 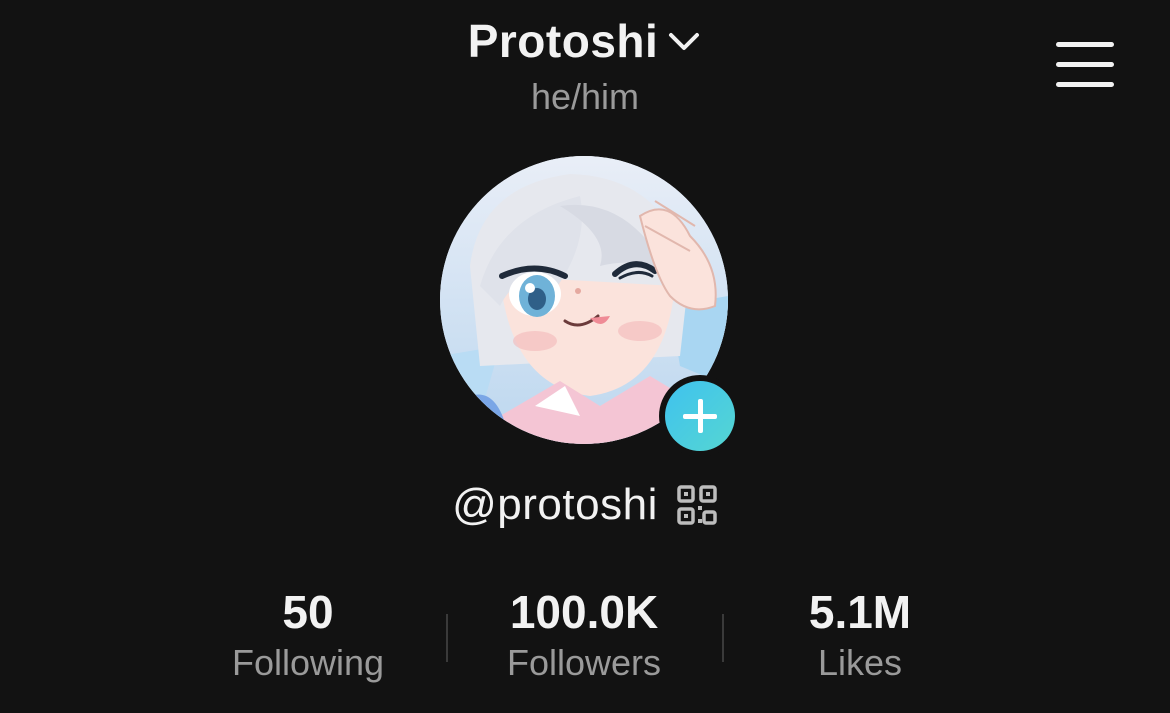 I want to click on stat-likes: 5.1M Likes, so click(x=860, y=634).